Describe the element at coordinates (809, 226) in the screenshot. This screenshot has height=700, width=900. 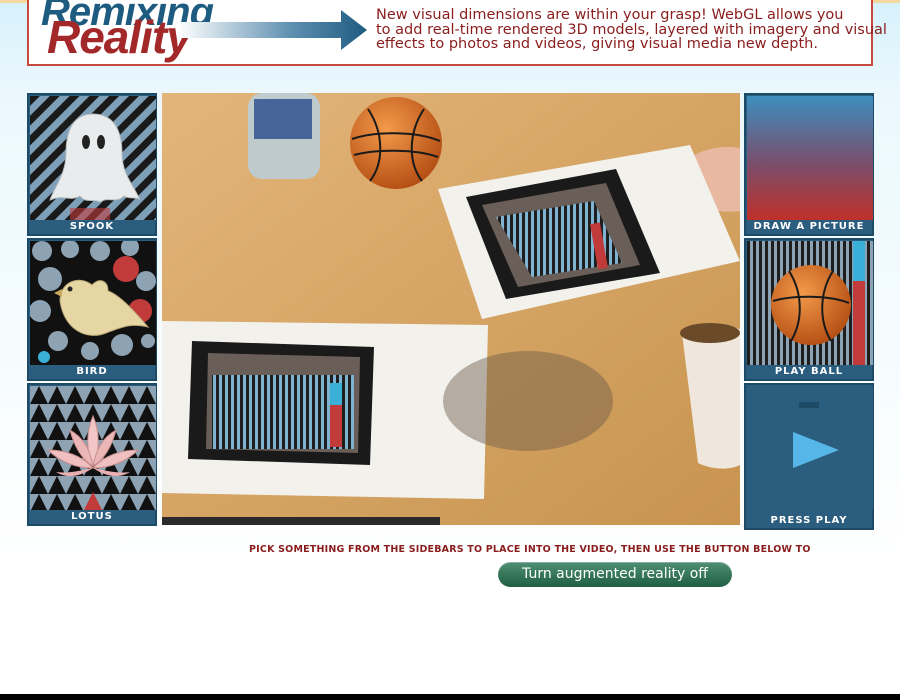
I see `sidebar-item-label: DRAW A PICTURE` at that location.